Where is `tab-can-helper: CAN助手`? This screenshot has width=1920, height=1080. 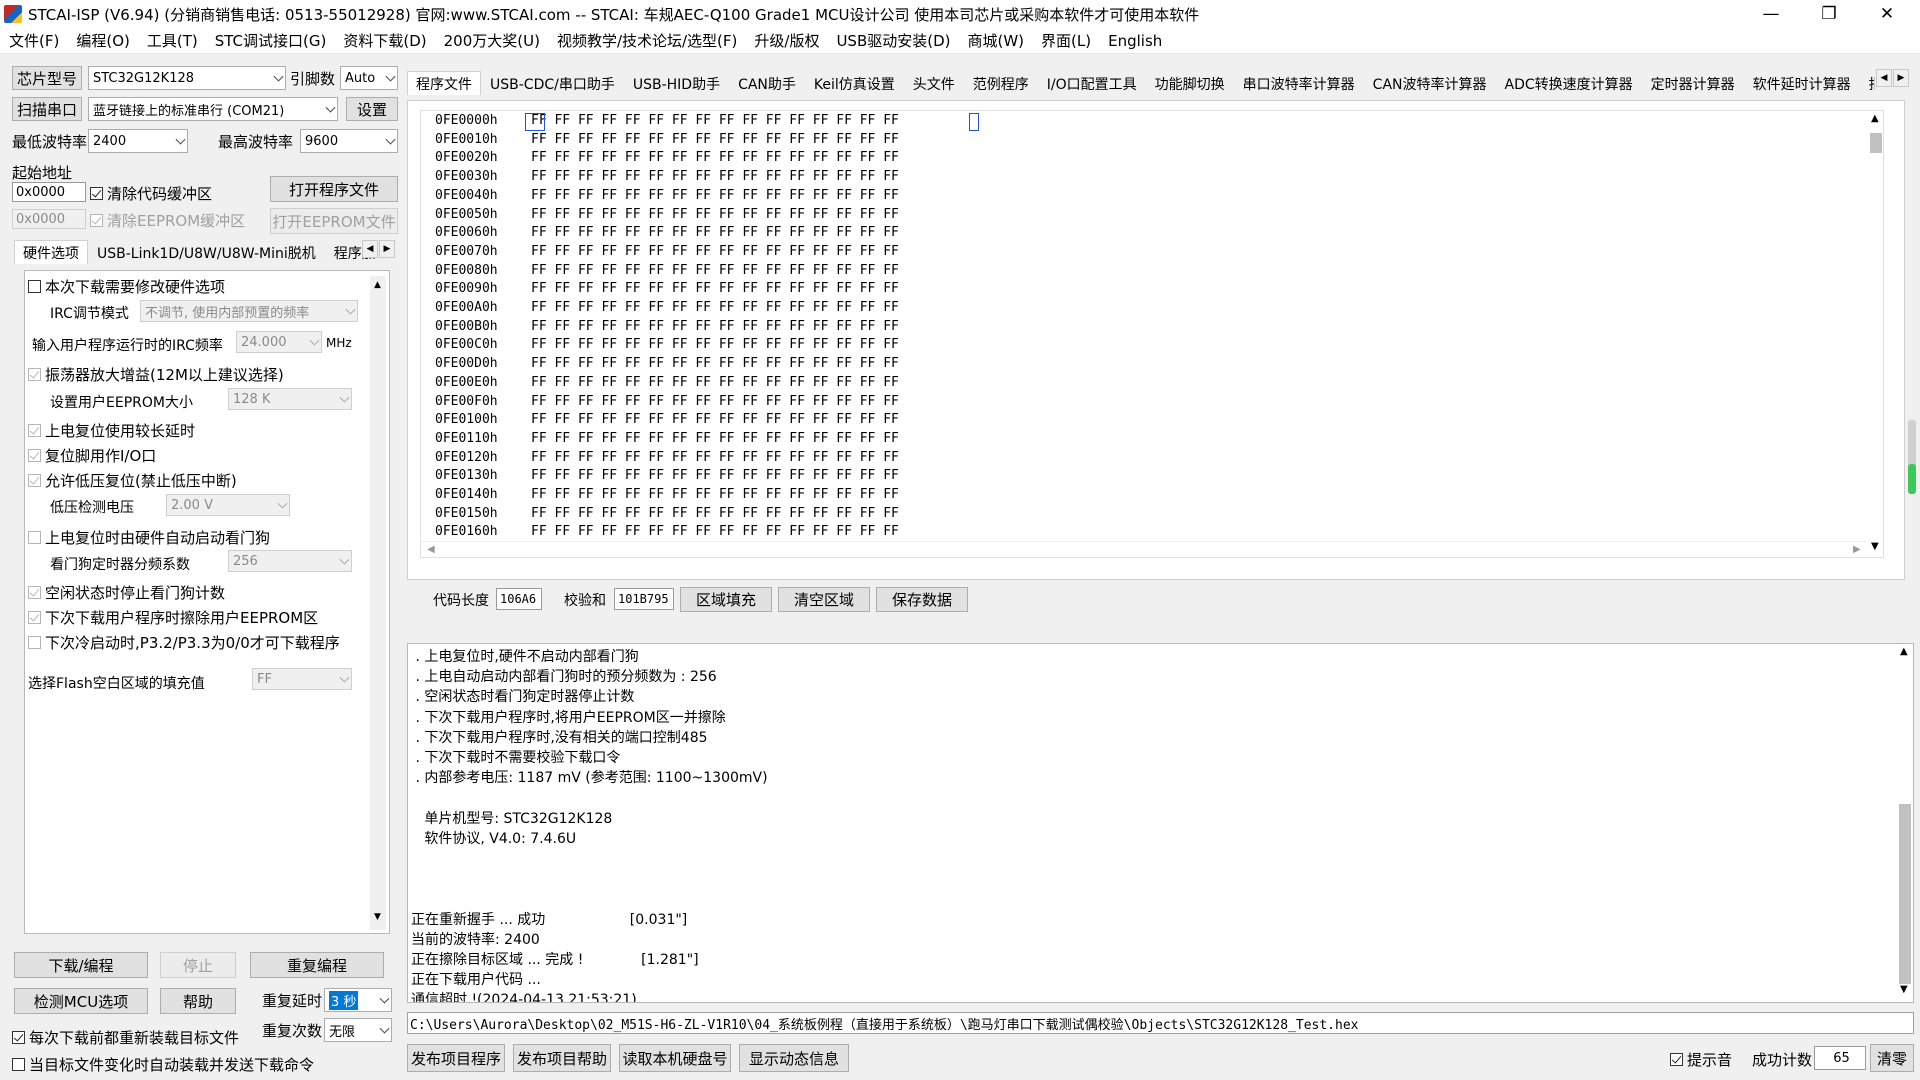 tab-can-helper: CAN助手 is located at coordinates (767, 83).